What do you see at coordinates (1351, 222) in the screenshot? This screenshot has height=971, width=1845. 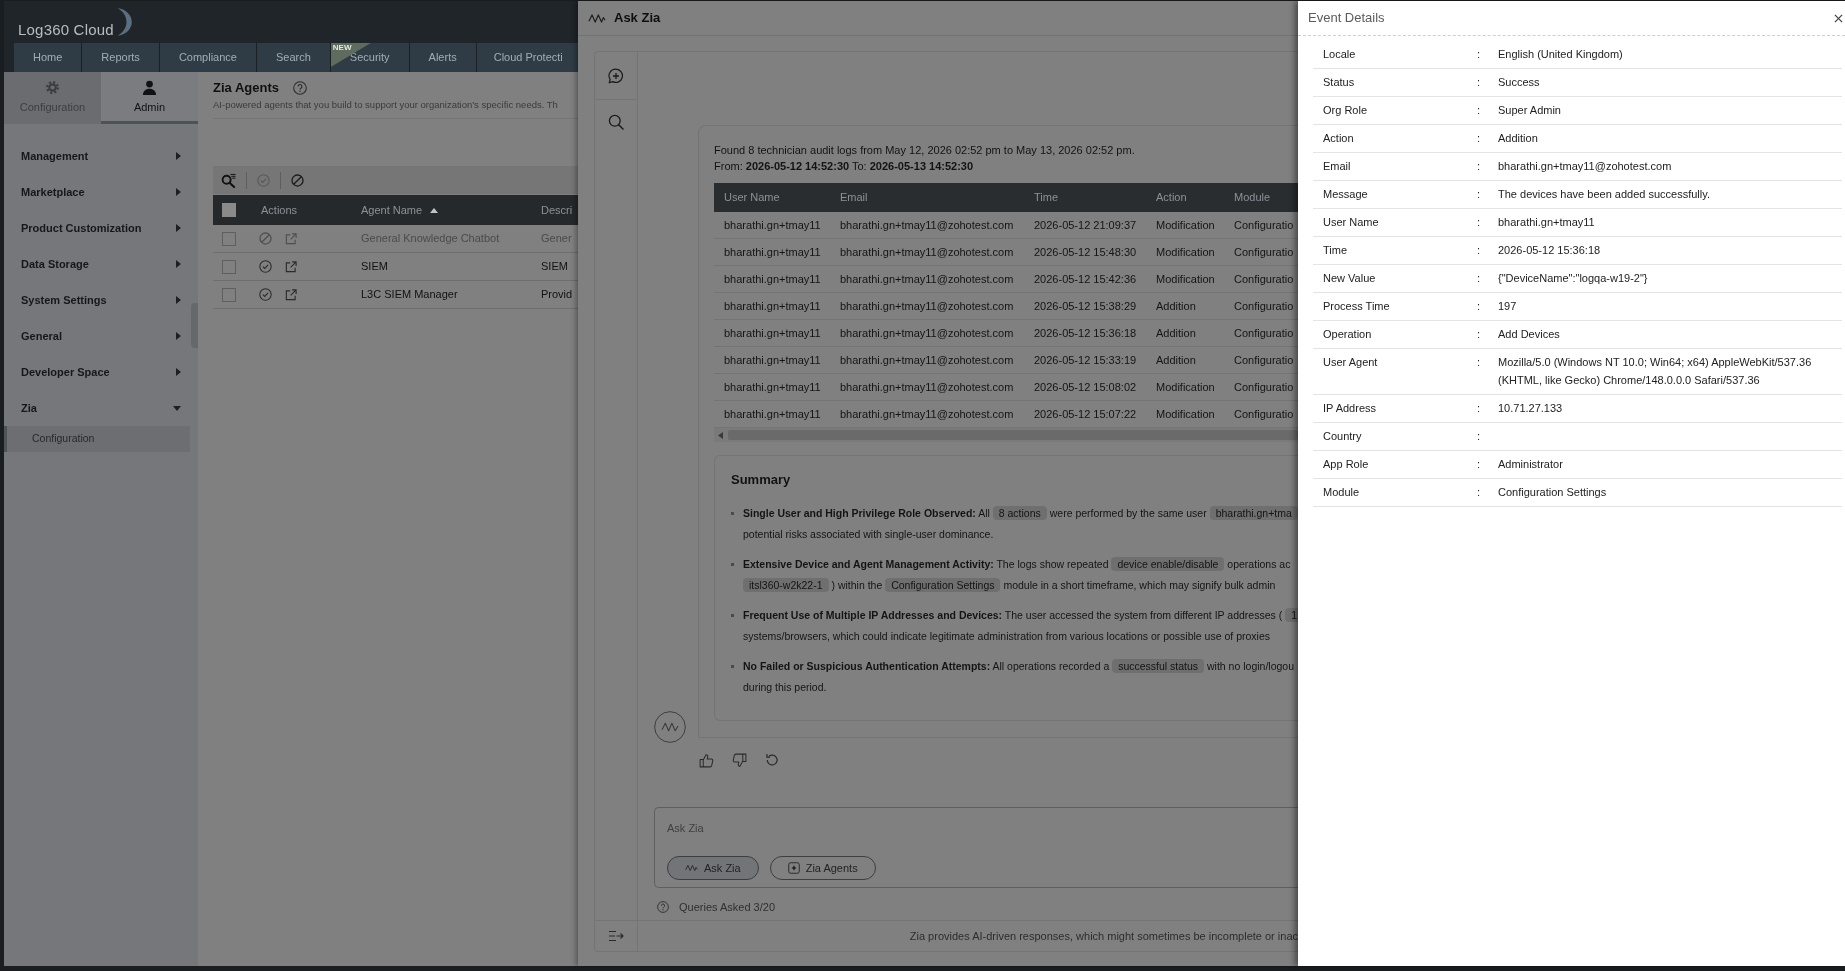 I see `field-label: User Name` at bounding box center [1351, 222].